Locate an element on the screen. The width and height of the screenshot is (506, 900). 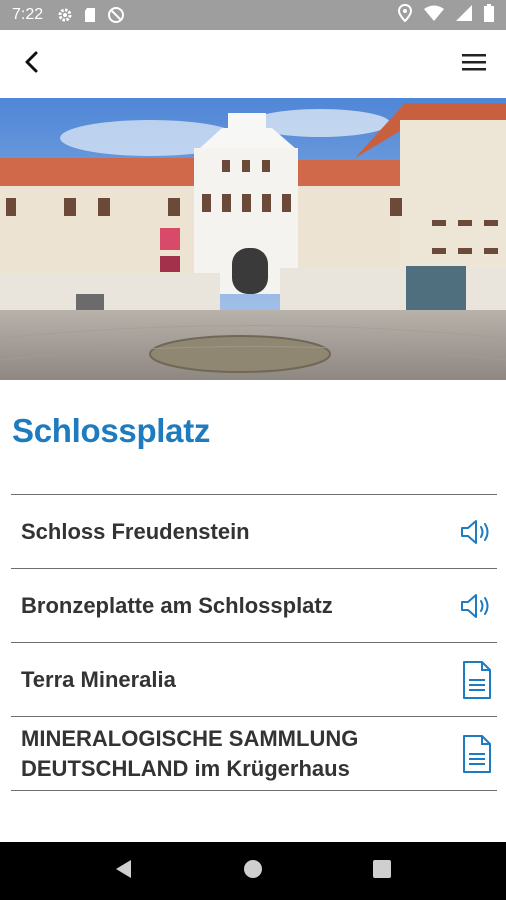
nav-home-circle-icon is located at coordinates (253, 871).